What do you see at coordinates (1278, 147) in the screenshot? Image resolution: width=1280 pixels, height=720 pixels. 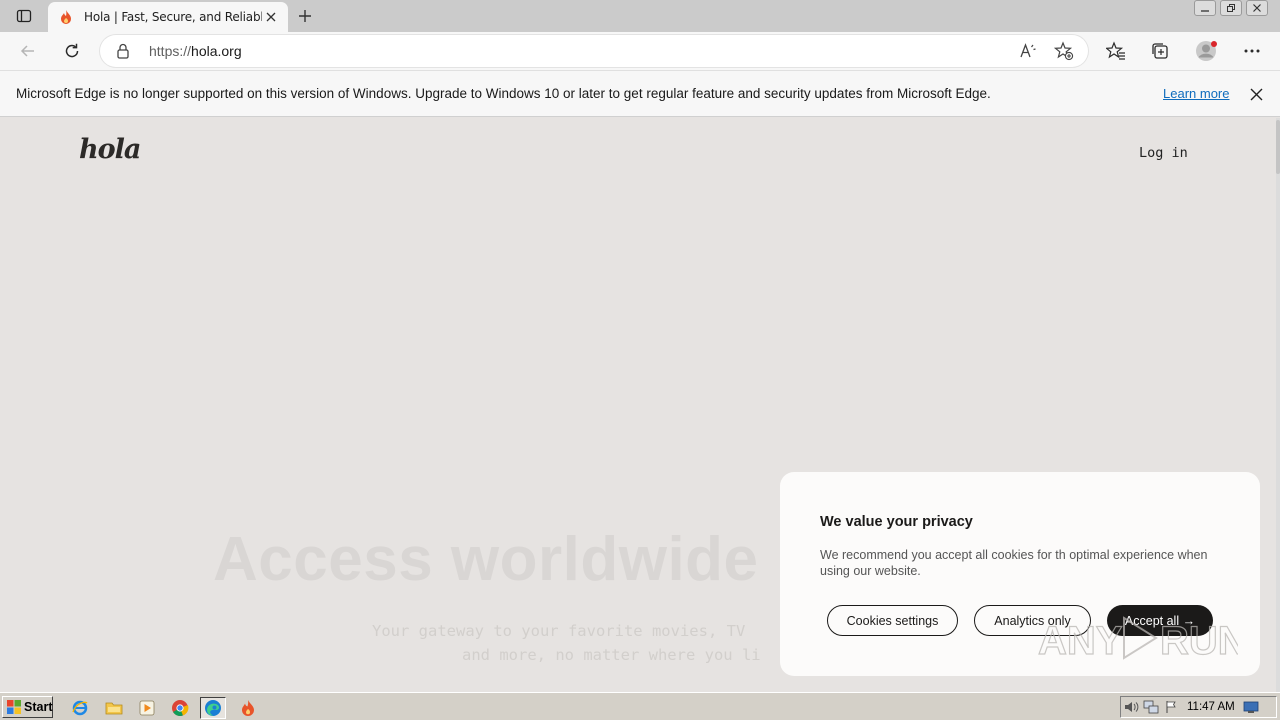 I see `page-scrollbar-thumb` at bounding box center [1278, 147].